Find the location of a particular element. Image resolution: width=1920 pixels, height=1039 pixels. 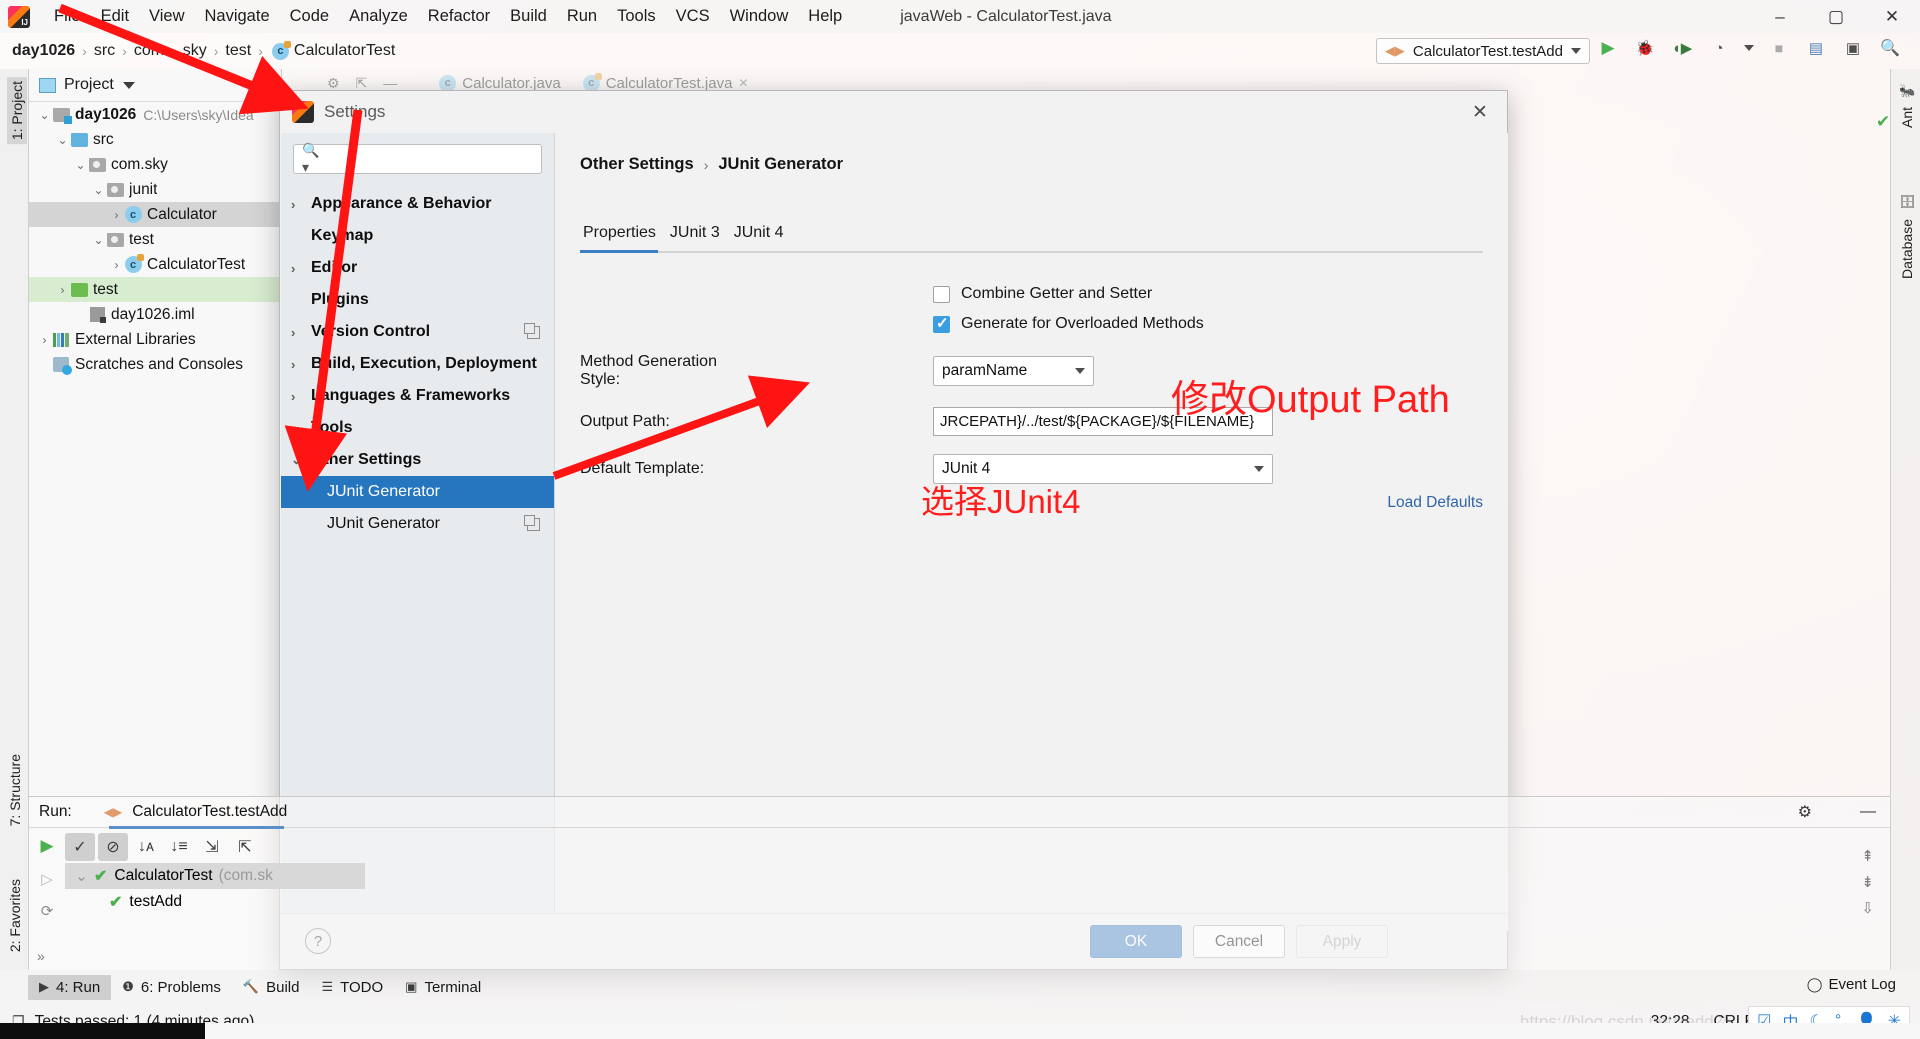

close-button: ✕ is located at coordinates (1892, 16).